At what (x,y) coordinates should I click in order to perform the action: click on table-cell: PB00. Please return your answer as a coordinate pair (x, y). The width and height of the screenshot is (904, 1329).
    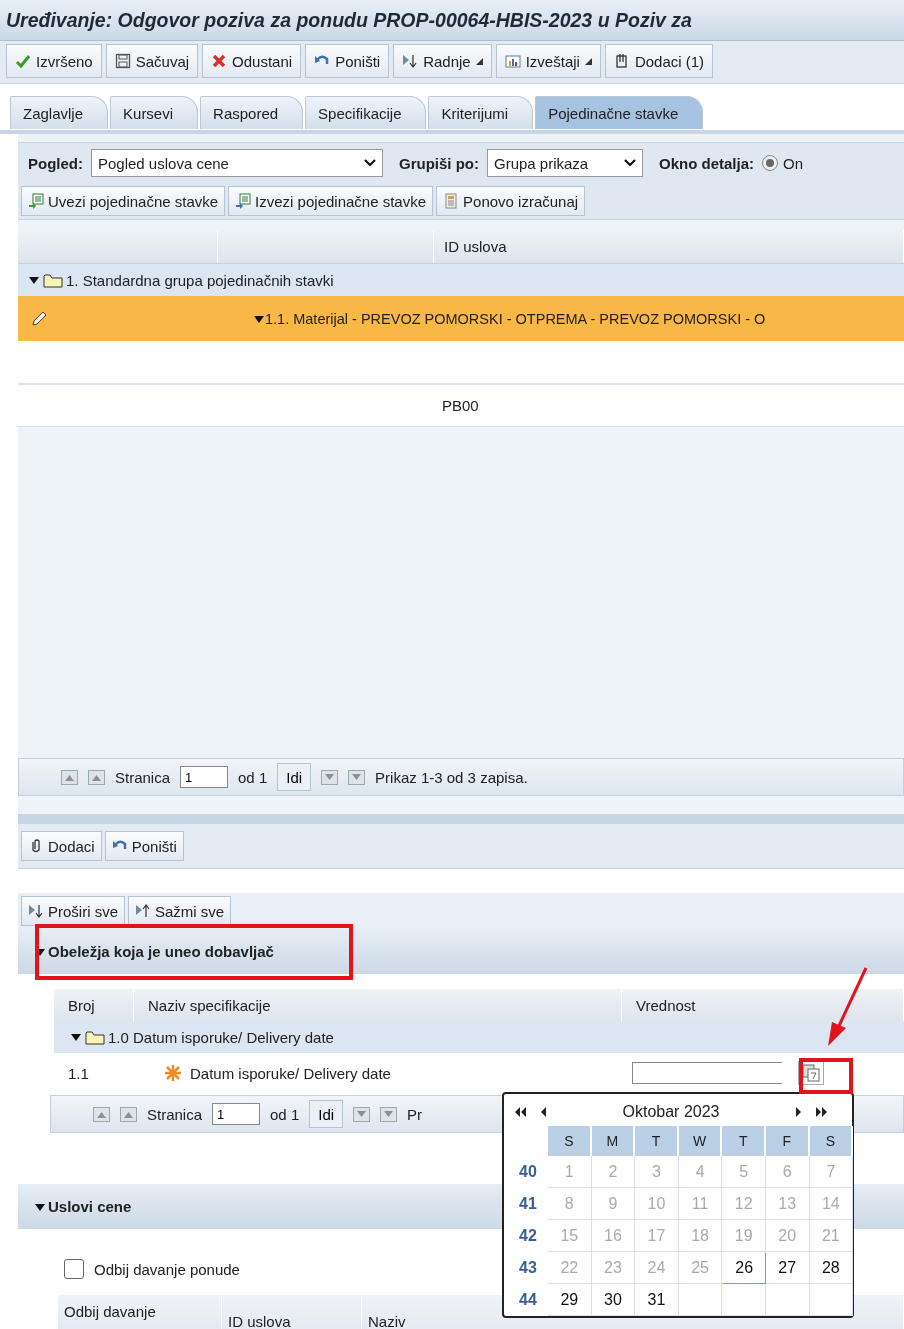
    Looking at the image, I should click on (460, 405).